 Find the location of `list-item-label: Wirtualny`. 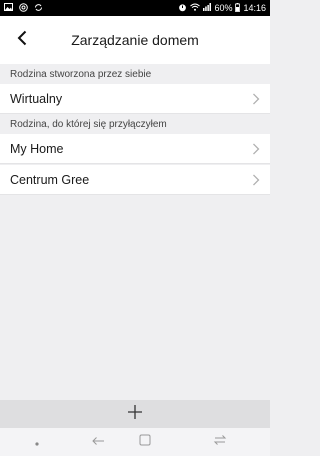

list-item-label: Wirtualny is located at coordinates (36, 98).